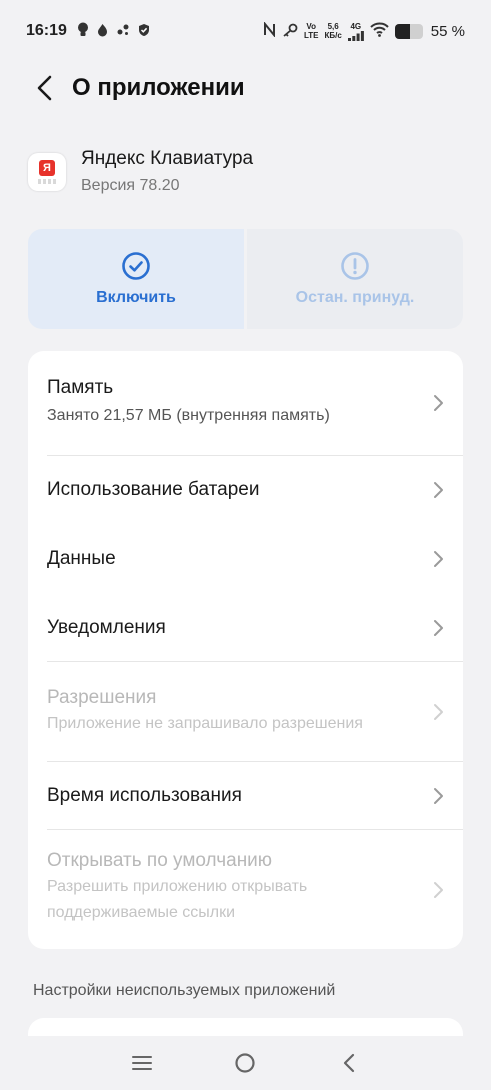 Image resolution: width=491 pixels, height=1090 pixels. Describe the element at coordinates (245, 88) in the screenshot. I see `app-bar: О приложении` at that location.